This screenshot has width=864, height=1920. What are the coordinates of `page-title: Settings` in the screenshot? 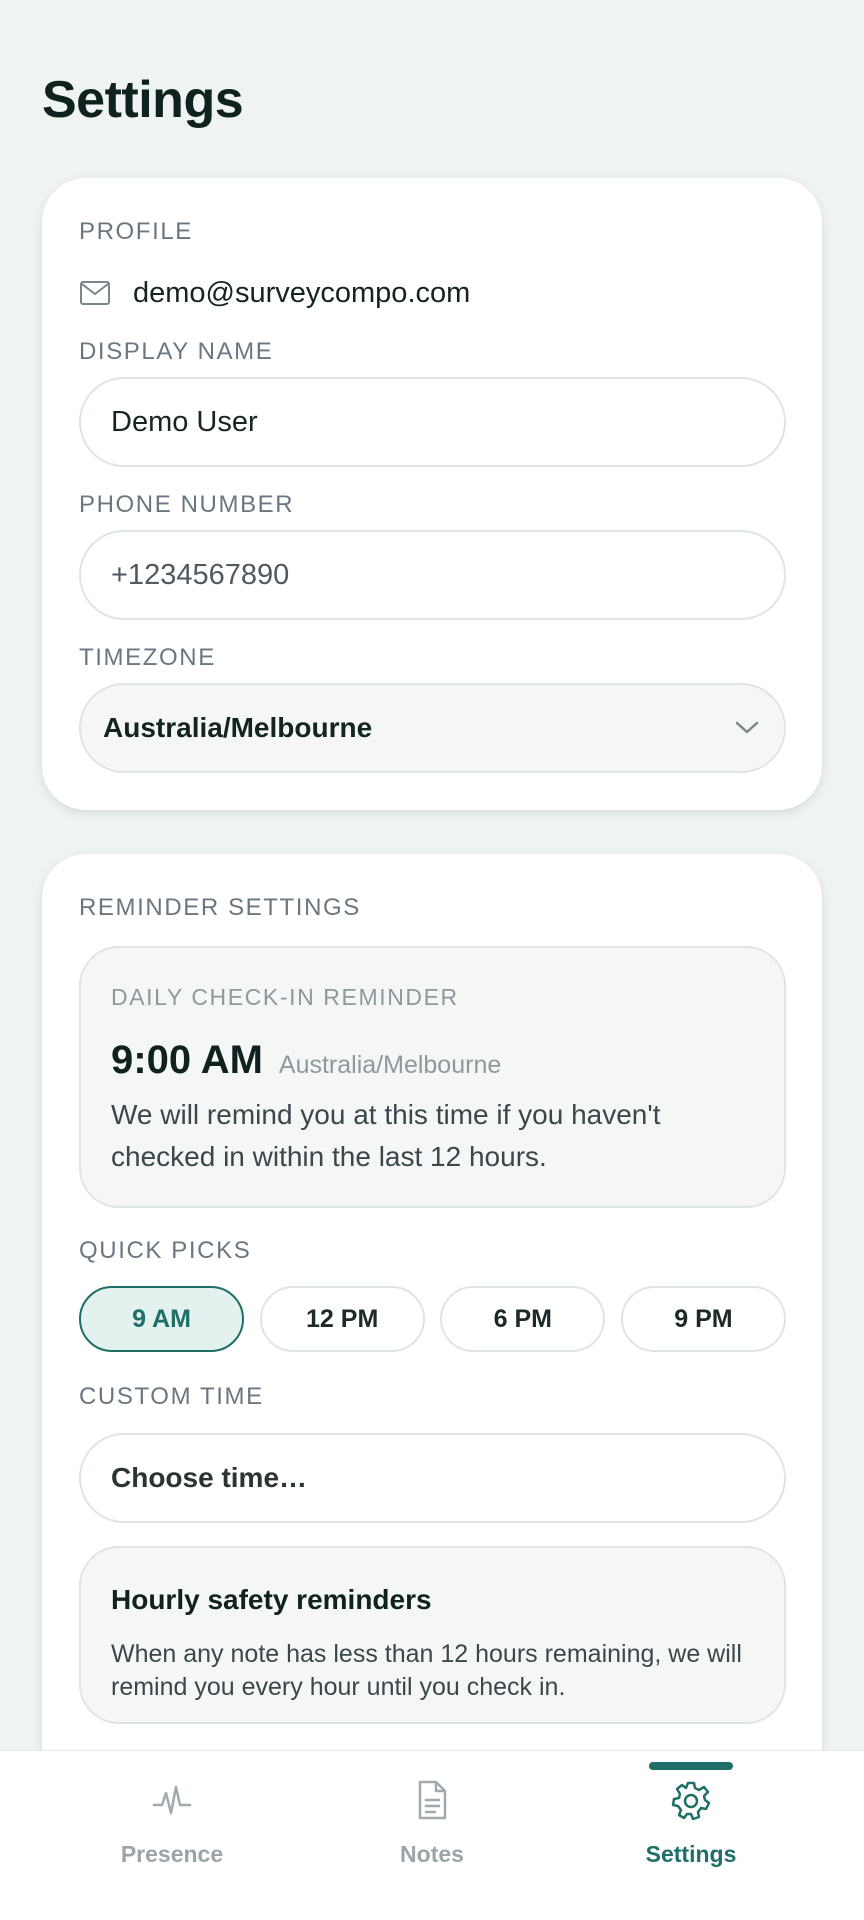 It's located at (143, 100).